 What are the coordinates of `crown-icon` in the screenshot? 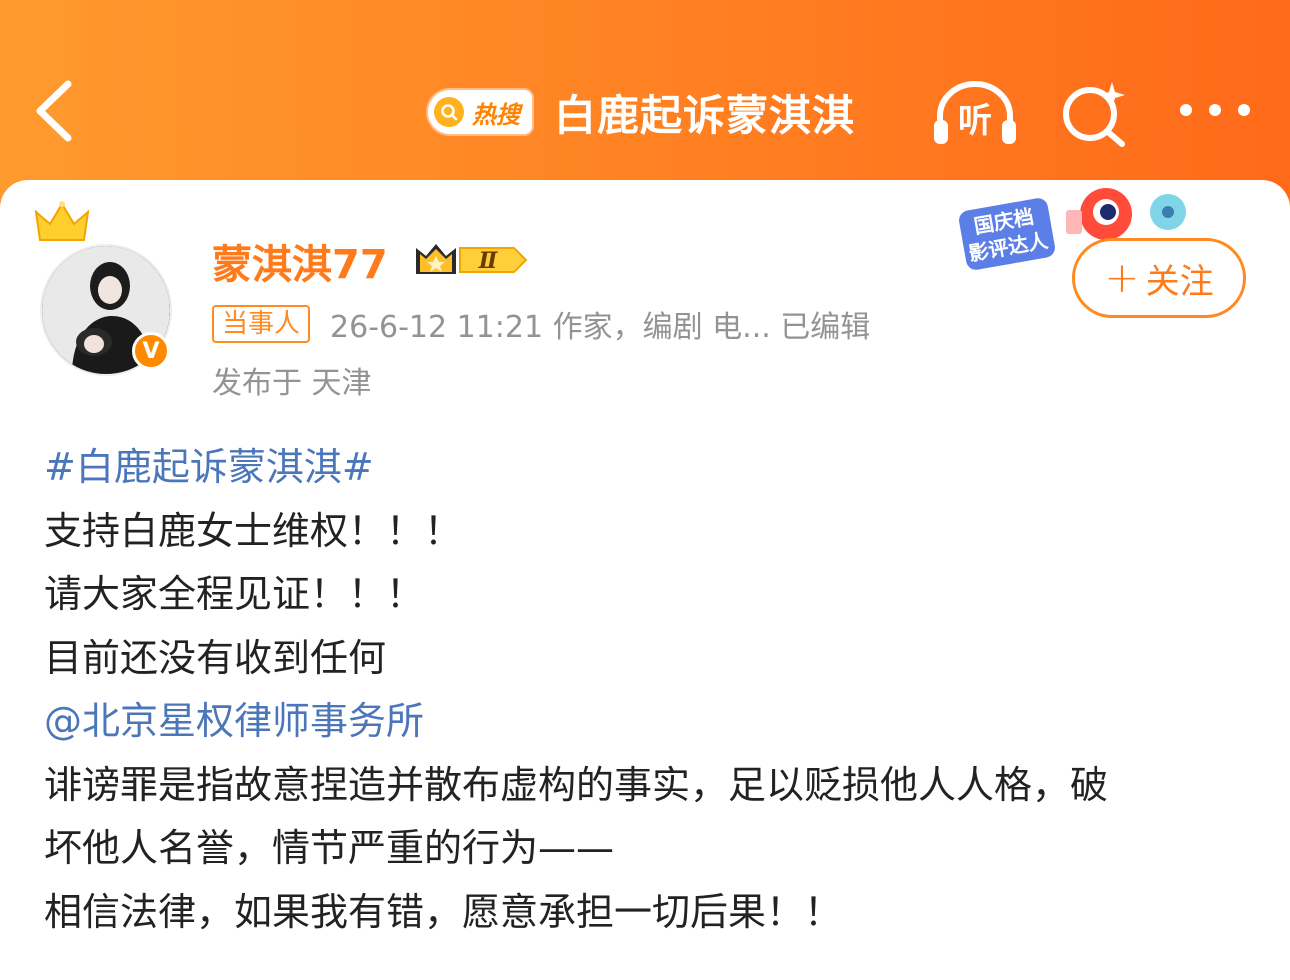 It's located at (62, 221).